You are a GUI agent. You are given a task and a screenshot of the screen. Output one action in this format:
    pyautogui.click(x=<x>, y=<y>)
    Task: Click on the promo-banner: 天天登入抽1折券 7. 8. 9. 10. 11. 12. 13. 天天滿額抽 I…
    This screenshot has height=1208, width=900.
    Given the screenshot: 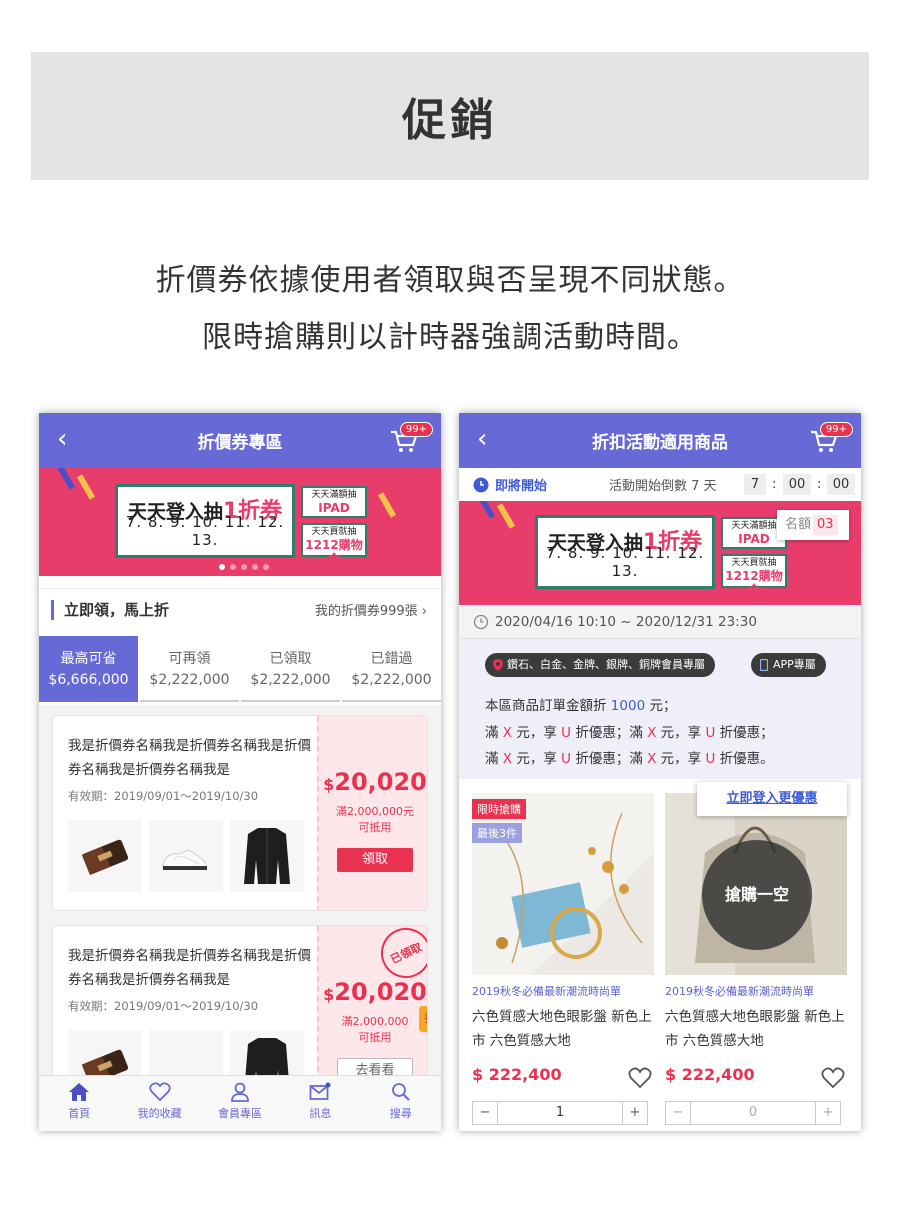 What is the action you would take?
    pyautogui.click(x=240, y=522)
    